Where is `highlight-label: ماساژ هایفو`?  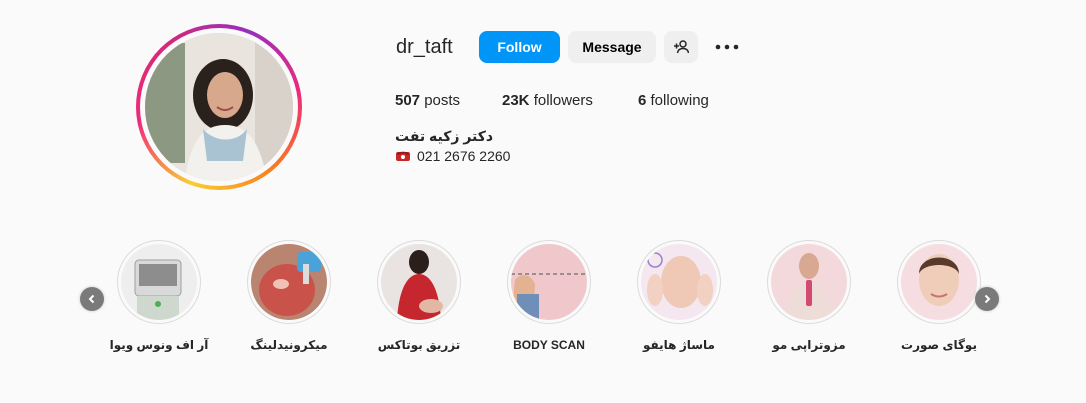
highlight-label: ماساژ هایفو is located at coordinates (679, 345).